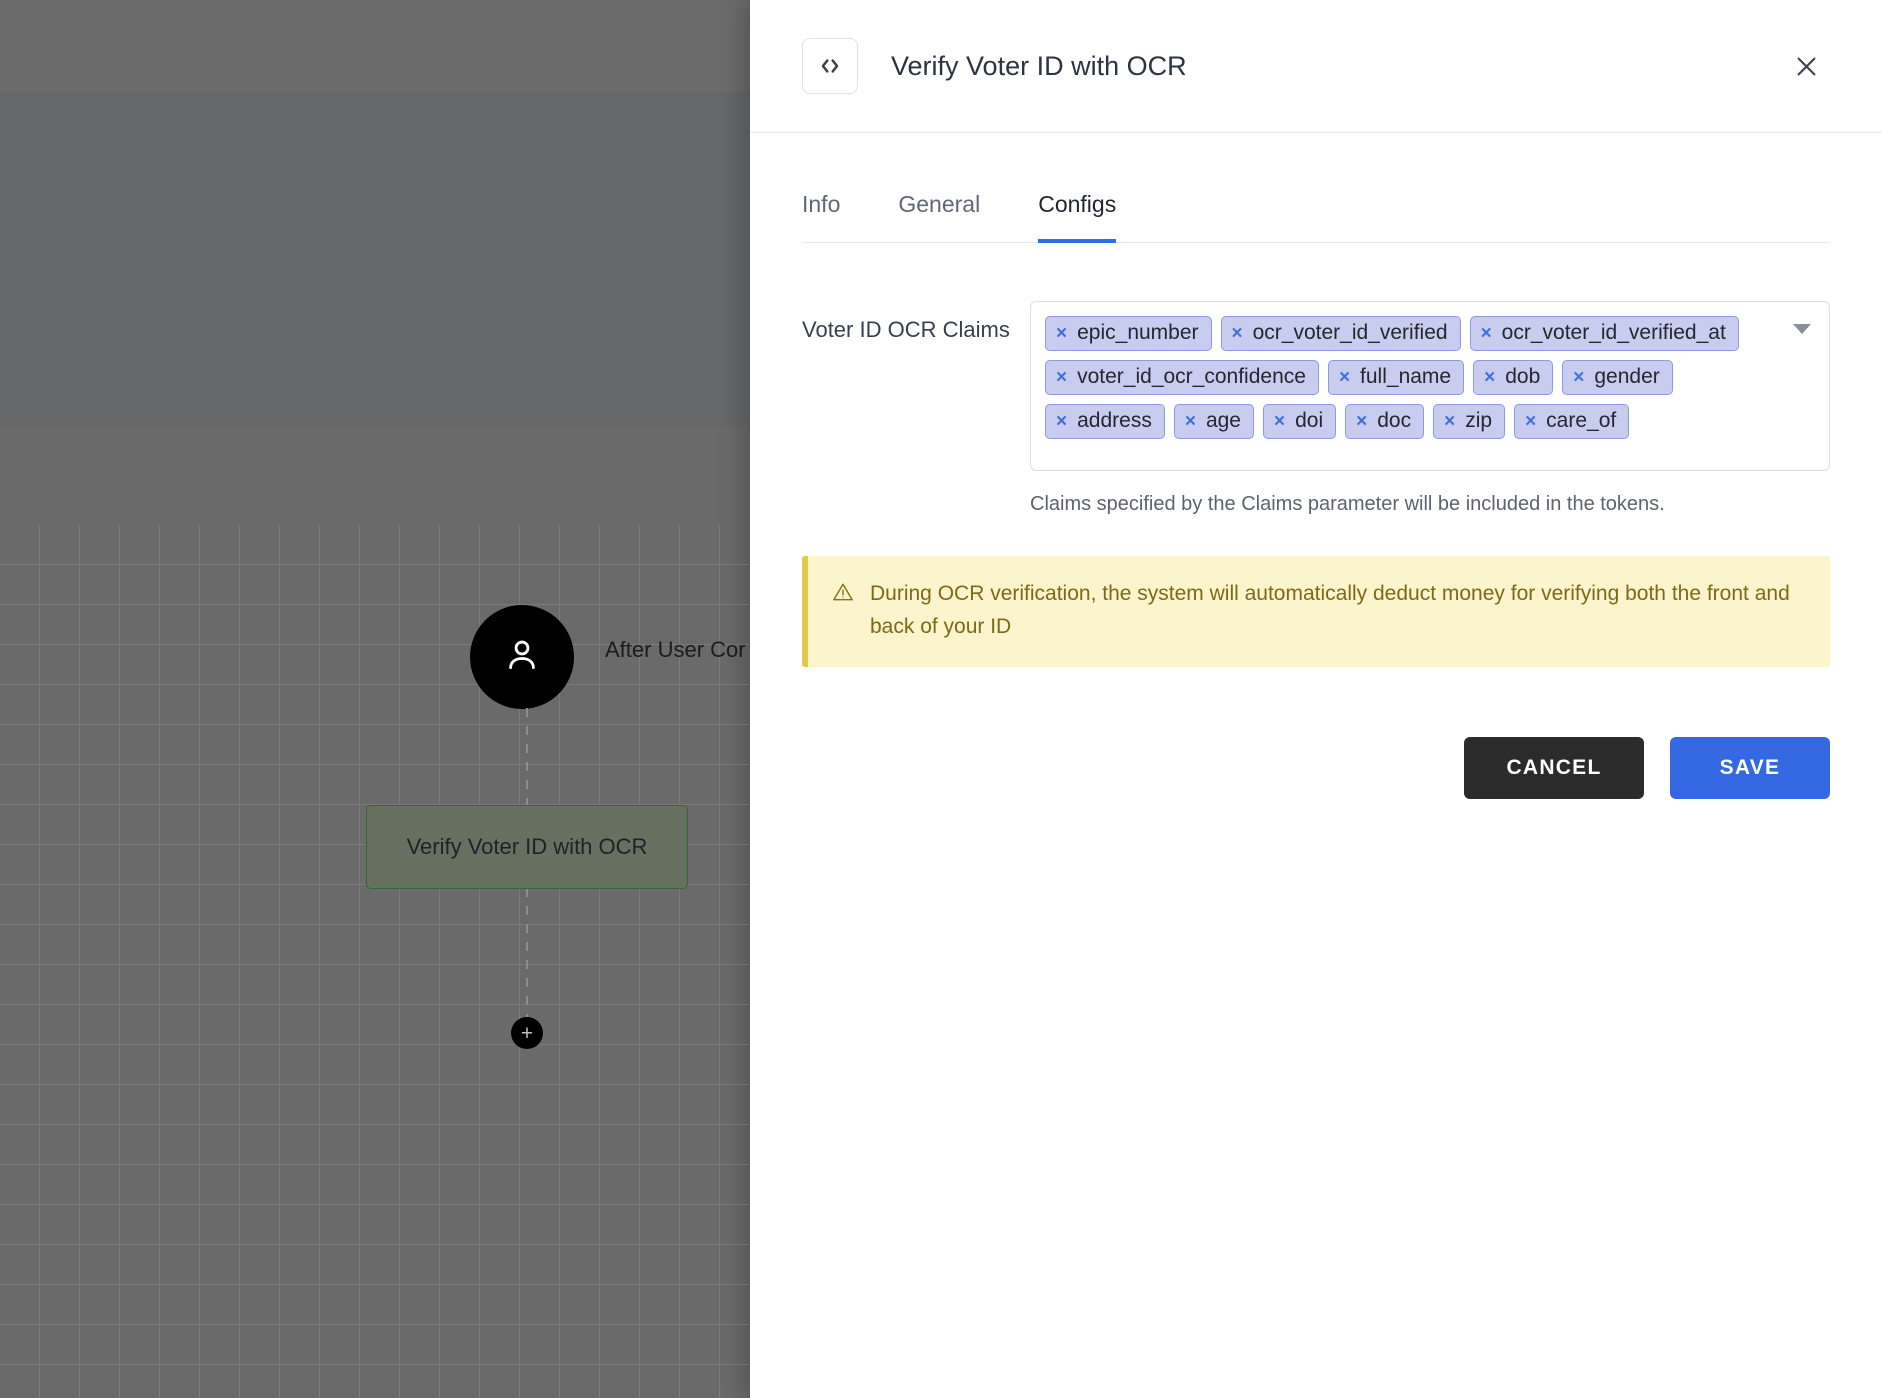  I want to click on claim-chip: × epic_number, so click(1128, 333).